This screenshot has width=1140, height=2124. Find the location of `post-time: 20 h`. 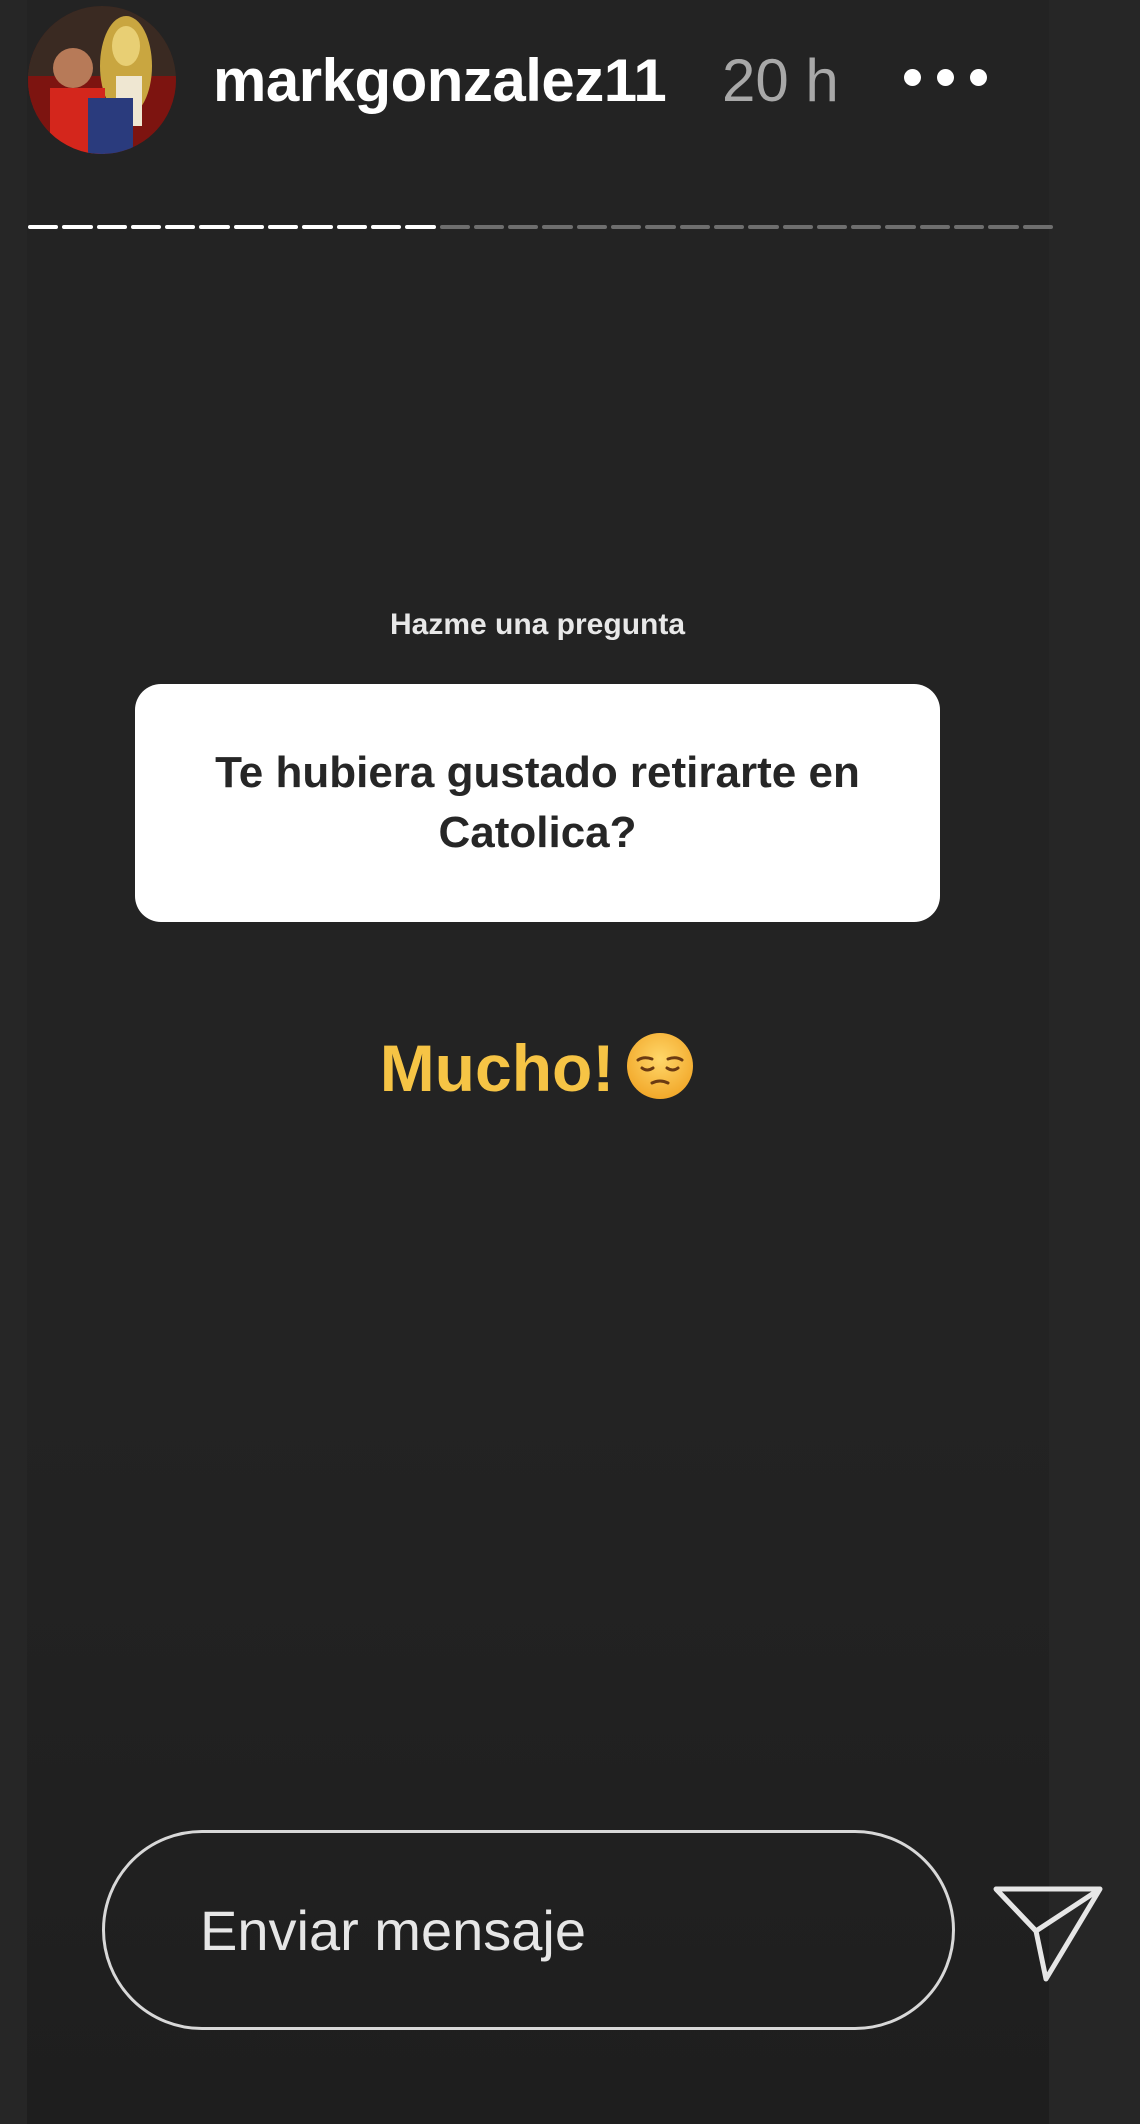

post-time: 20 h is located at coordinates (780, 80).